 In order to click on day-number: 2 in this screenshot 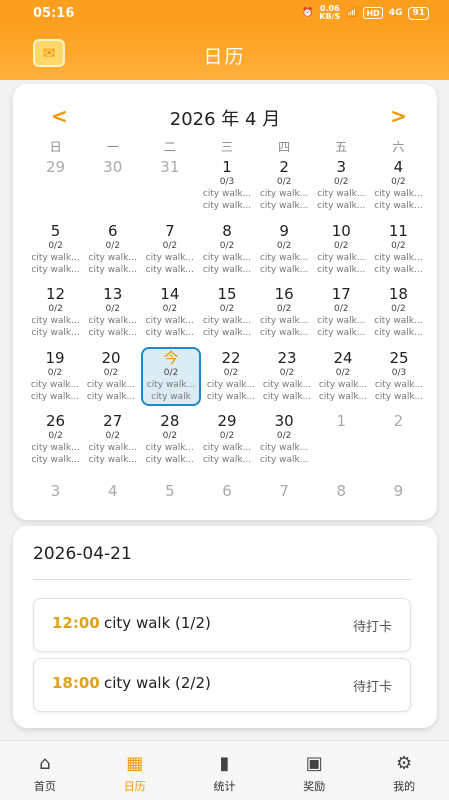, I will do `click(398, 421)`.